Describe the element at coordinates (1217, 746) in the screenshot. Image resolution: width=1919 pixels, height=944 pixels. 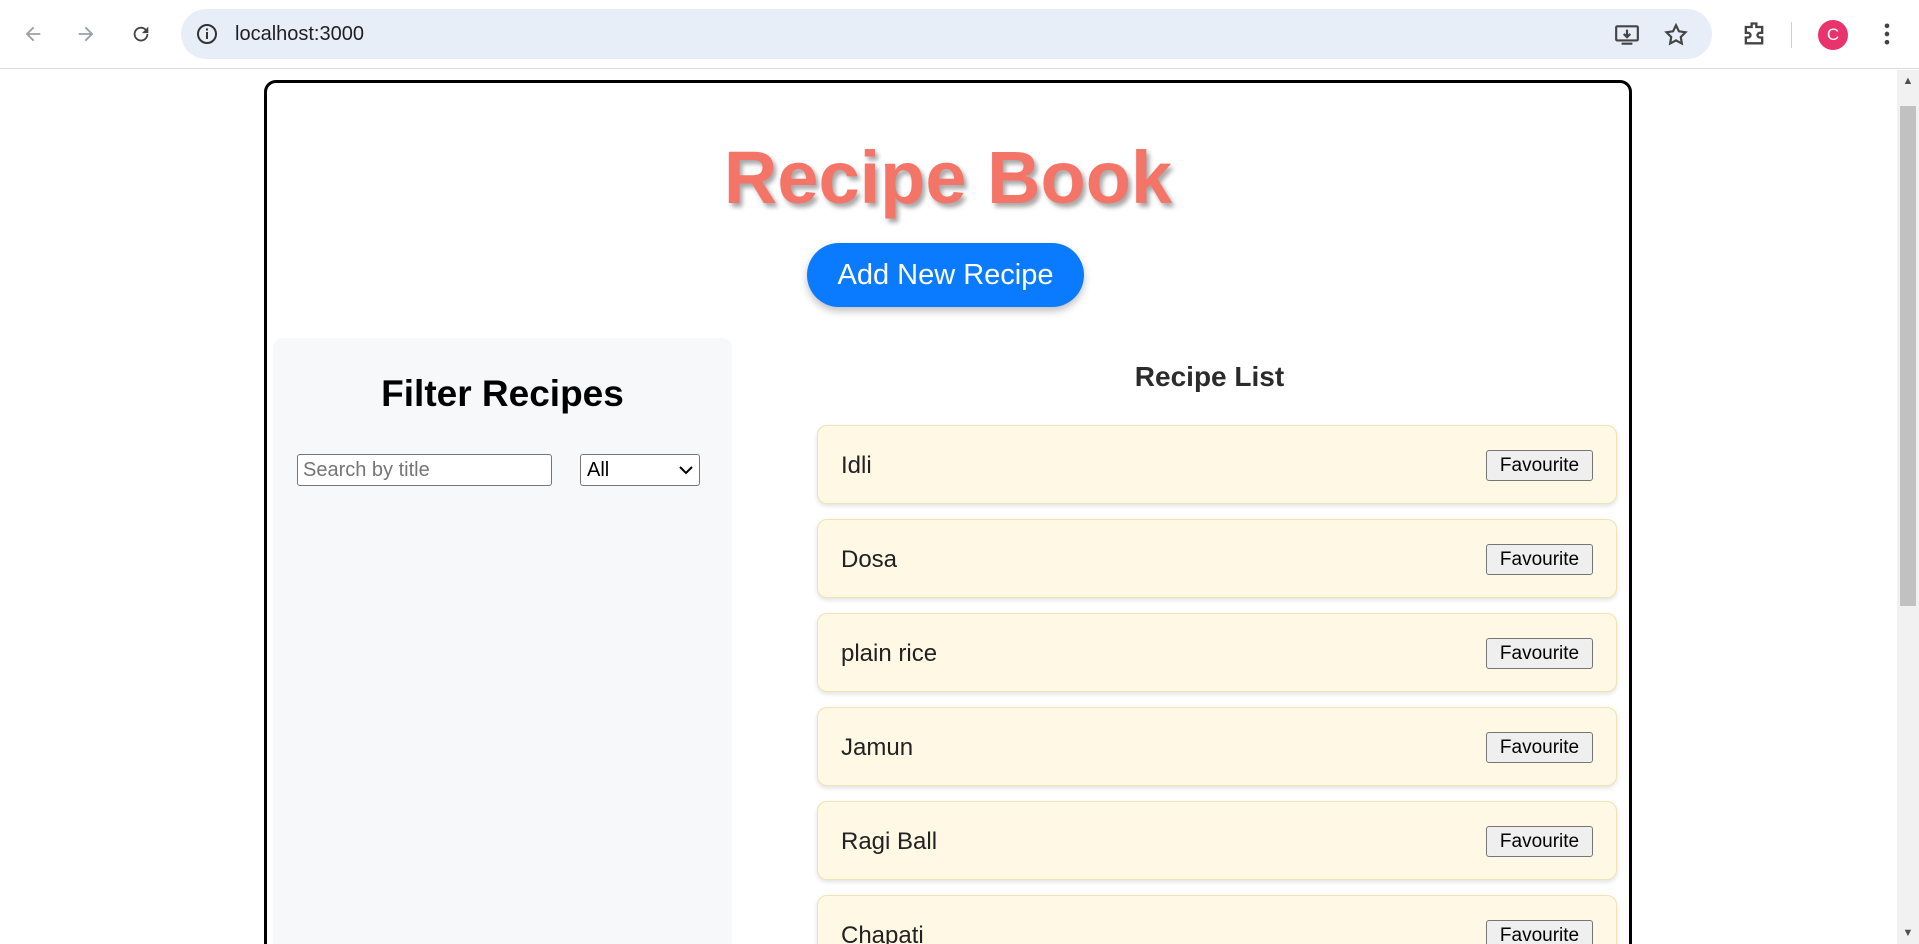
I see `recipe-card: Jamun Favourite` at that location.